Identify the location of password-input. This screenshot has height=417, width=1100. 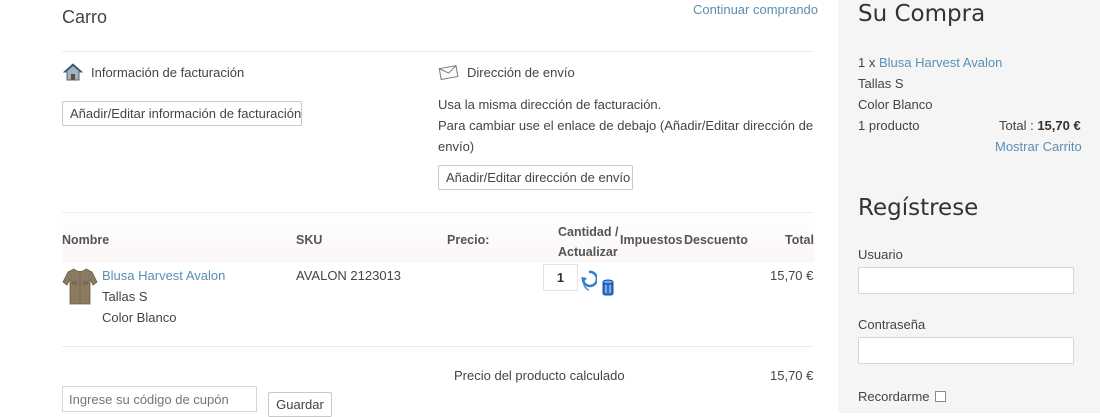
(966, 350).